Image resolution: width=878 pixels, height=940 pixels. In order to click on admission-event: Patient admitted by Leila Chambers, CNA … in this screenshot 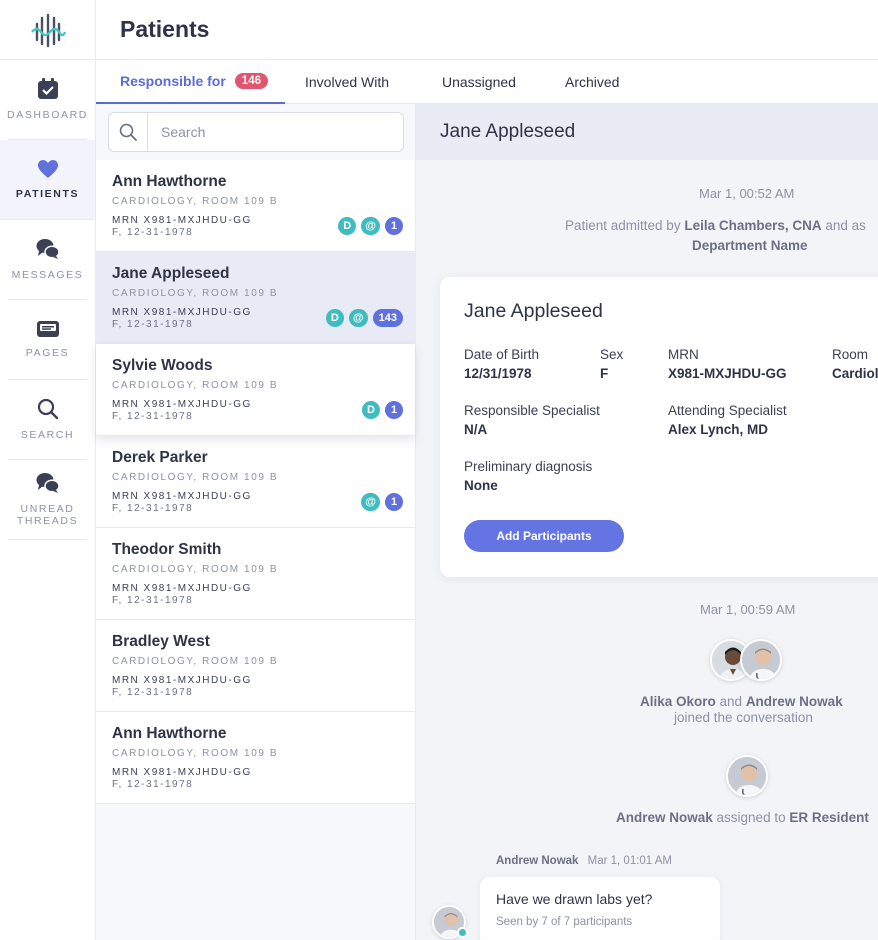, I will do `click(715, 225)`.